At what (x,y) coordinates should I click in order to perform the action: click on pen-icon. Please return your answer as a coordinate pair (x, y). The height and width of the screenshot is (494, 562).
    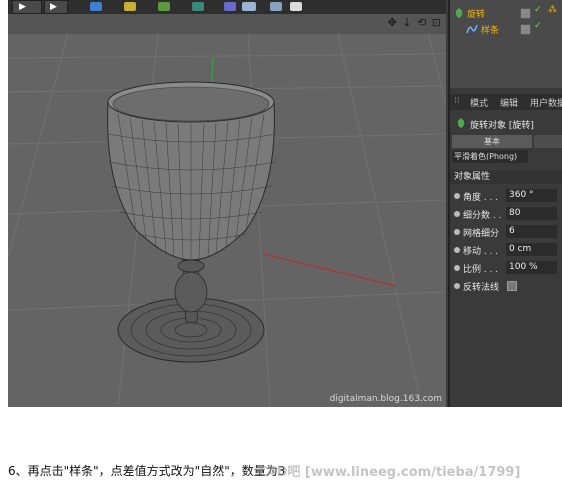
    Looking at the image, I should click on (130, 6).